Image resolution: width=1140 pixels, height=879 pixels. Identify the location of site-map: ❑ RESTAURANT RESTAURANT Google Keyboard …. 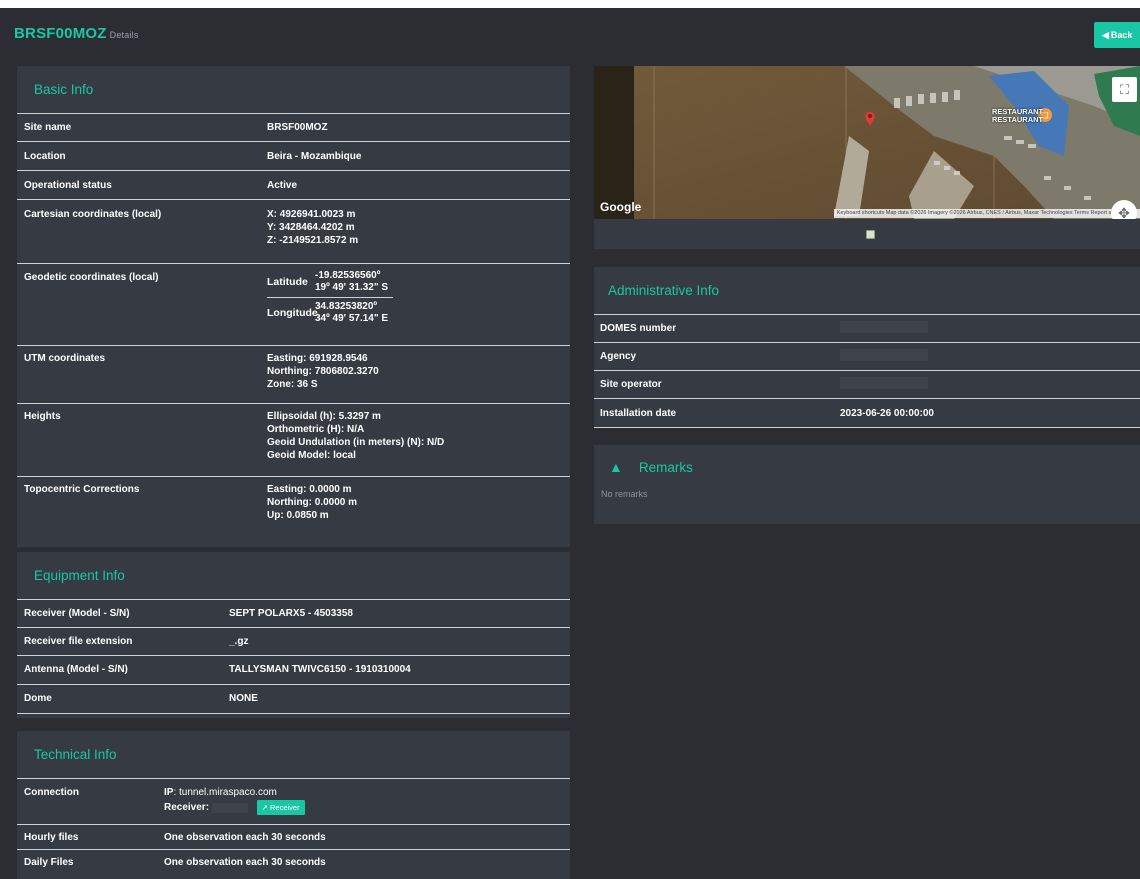
(867, 142).